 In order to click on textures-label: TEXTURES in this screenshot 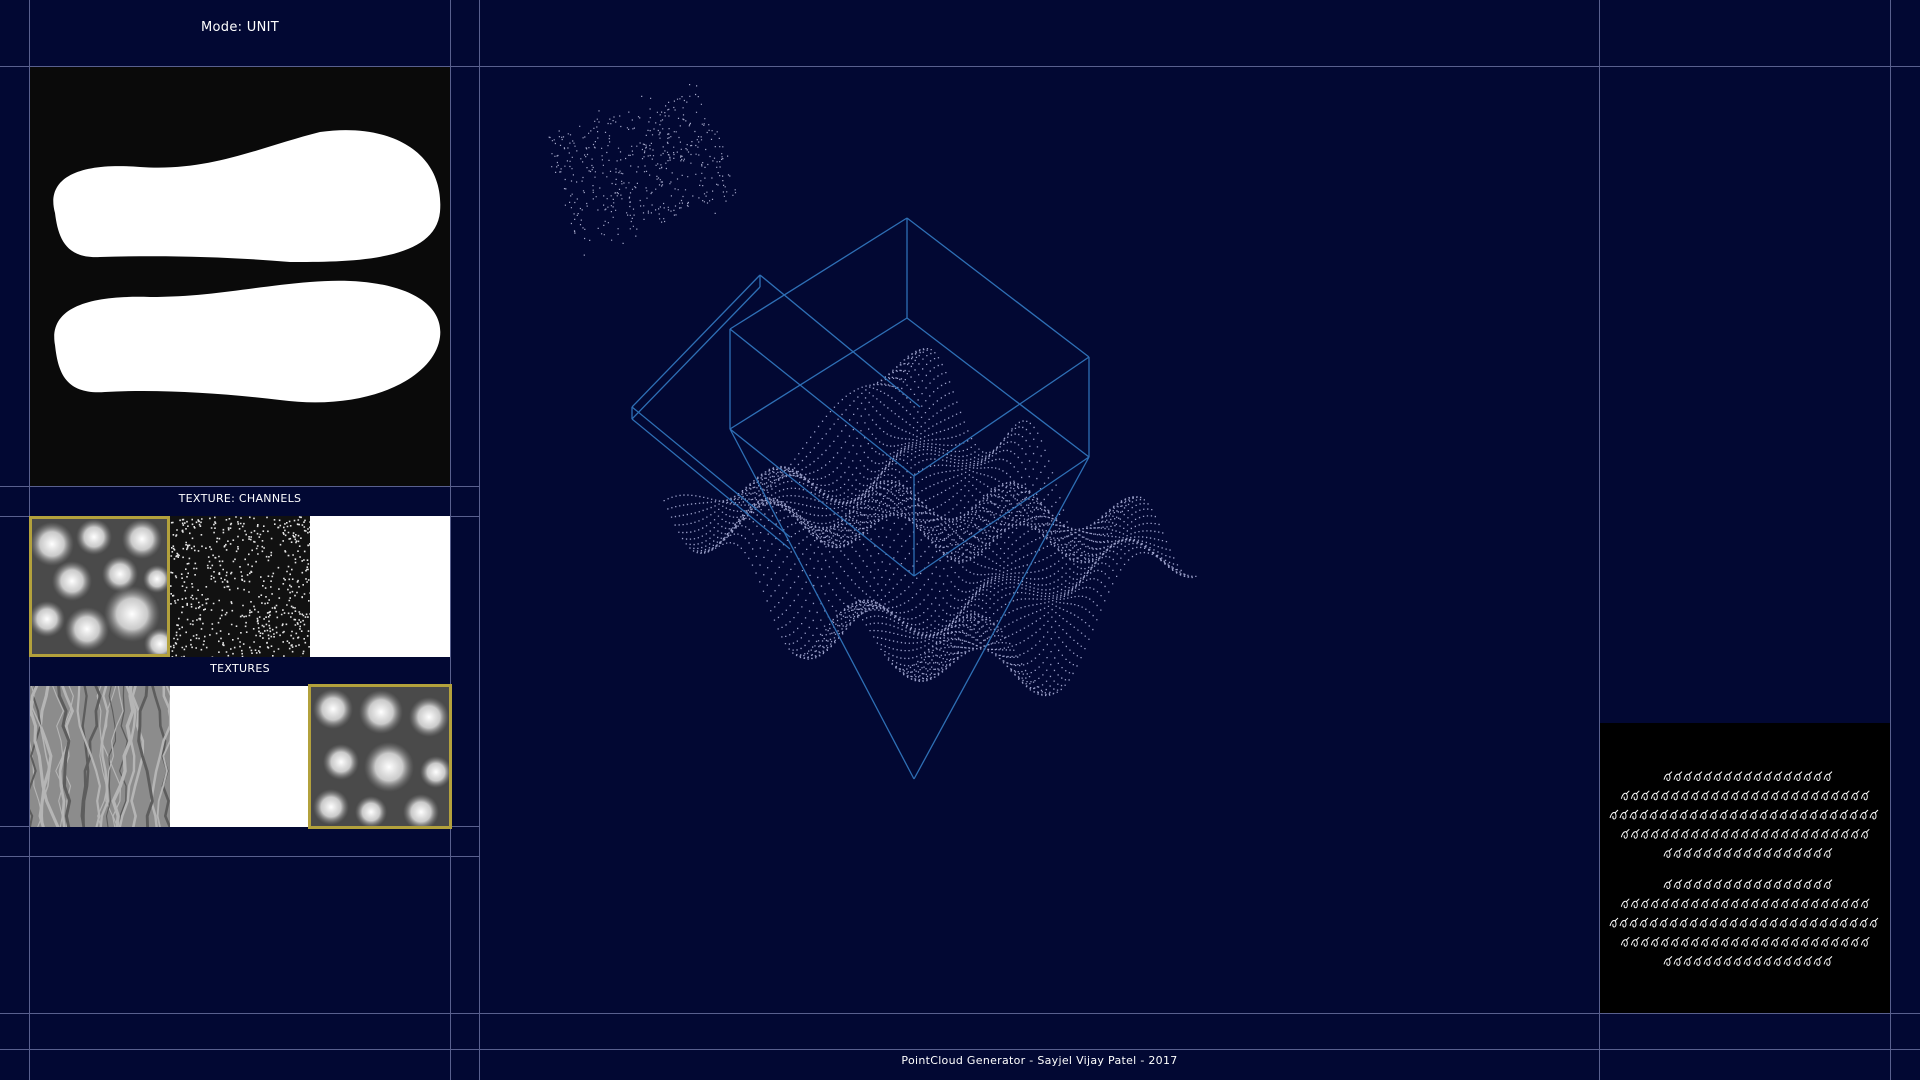, I will do `click(240, 668)`.